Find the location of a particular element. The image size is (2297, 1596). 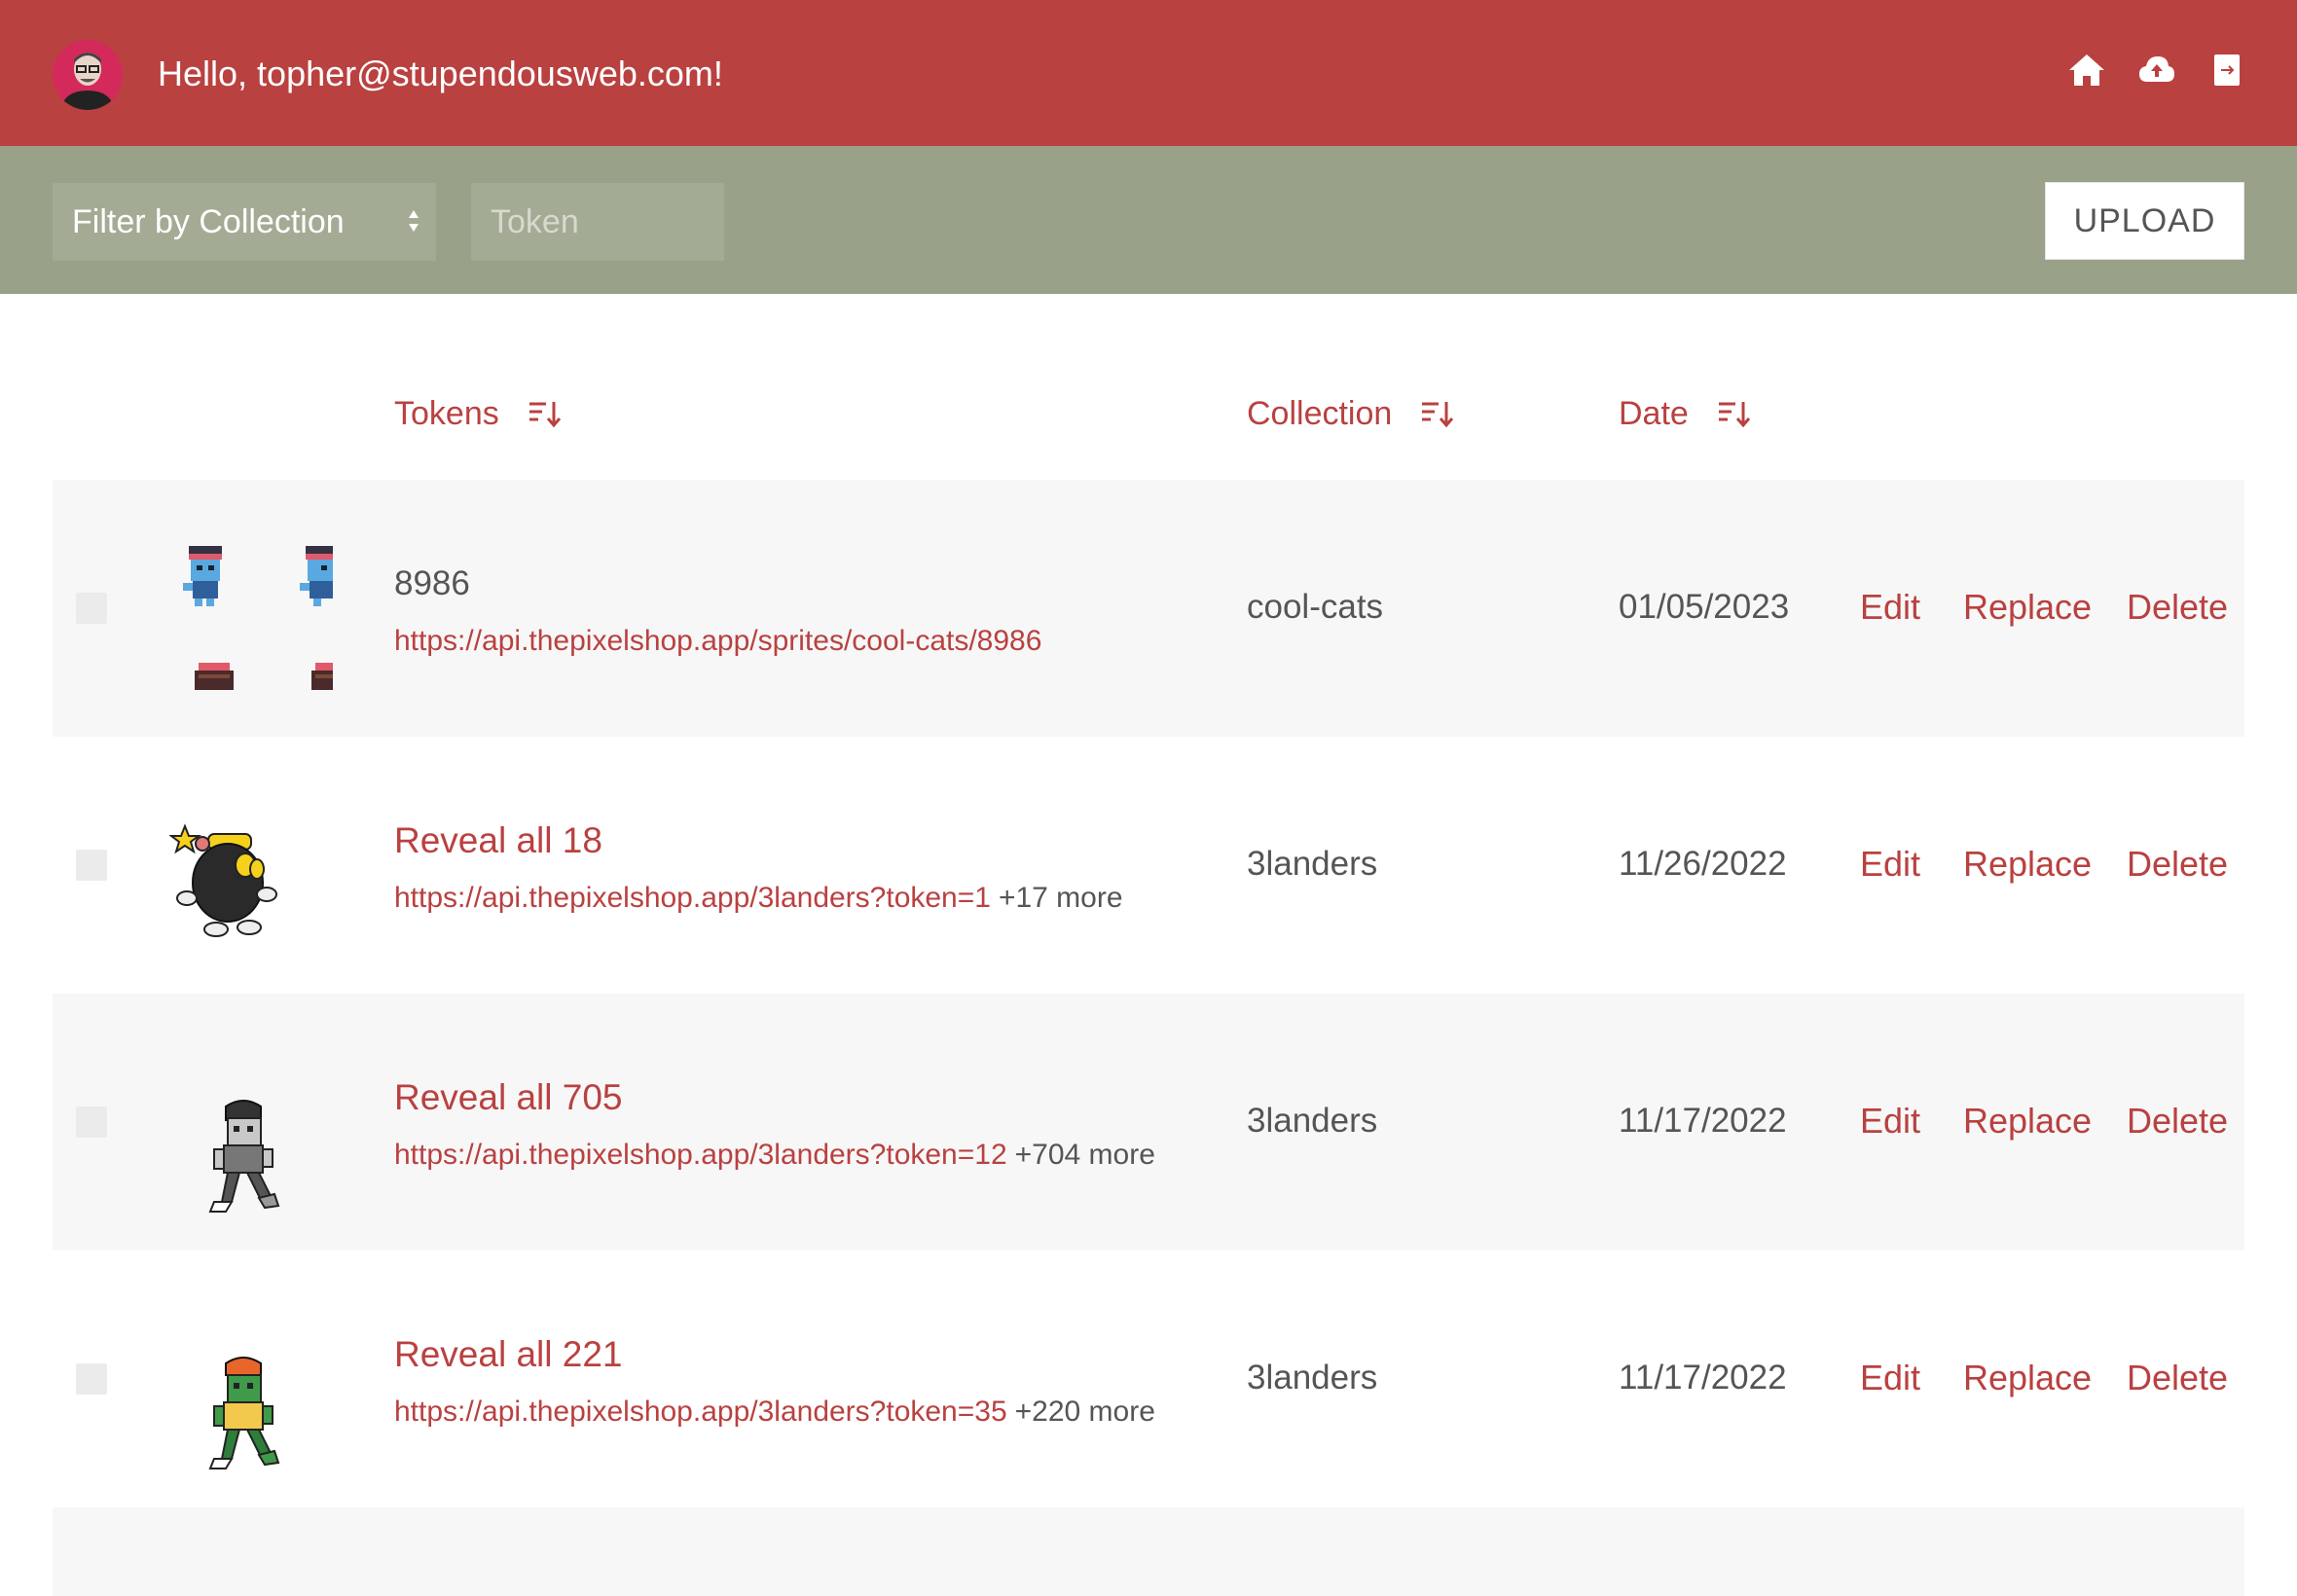

reveal-all-link: Reveal all 18 is located at coordinates (498, 840).